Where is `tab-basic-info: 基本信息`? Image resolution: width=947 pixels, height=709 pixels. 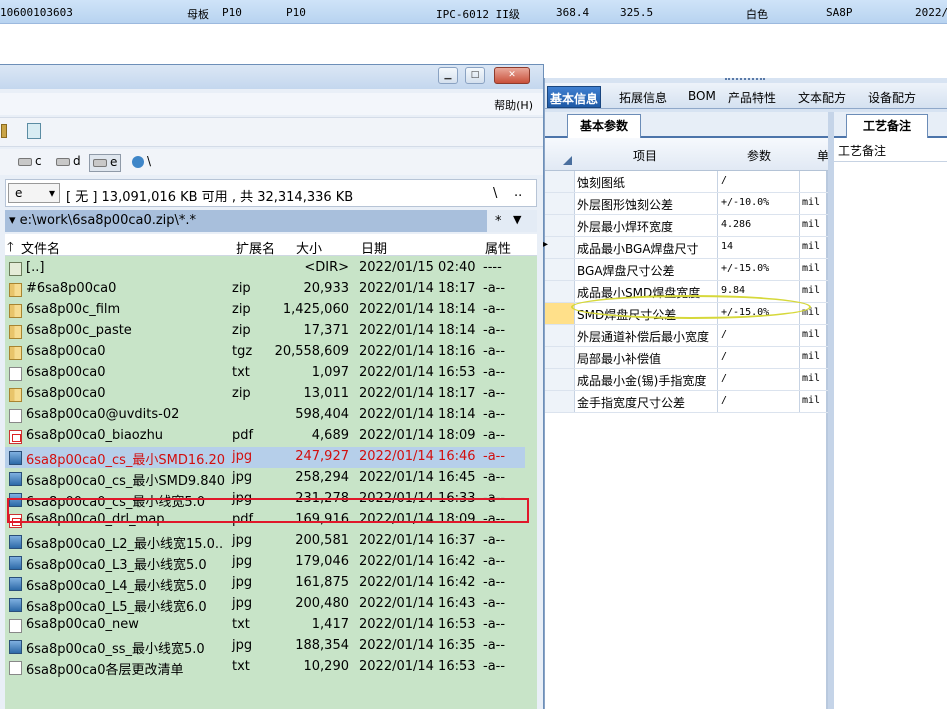 tab-basic-info: 基本信息 is located at coordinates (574, 97).